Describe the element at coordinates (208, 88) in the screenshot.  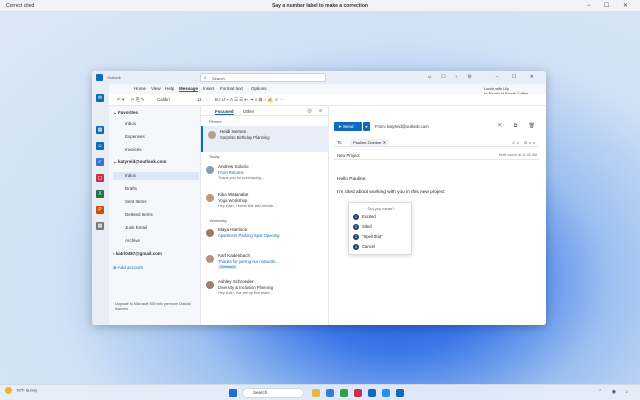
I see `tab-insert: Insert` at that location.